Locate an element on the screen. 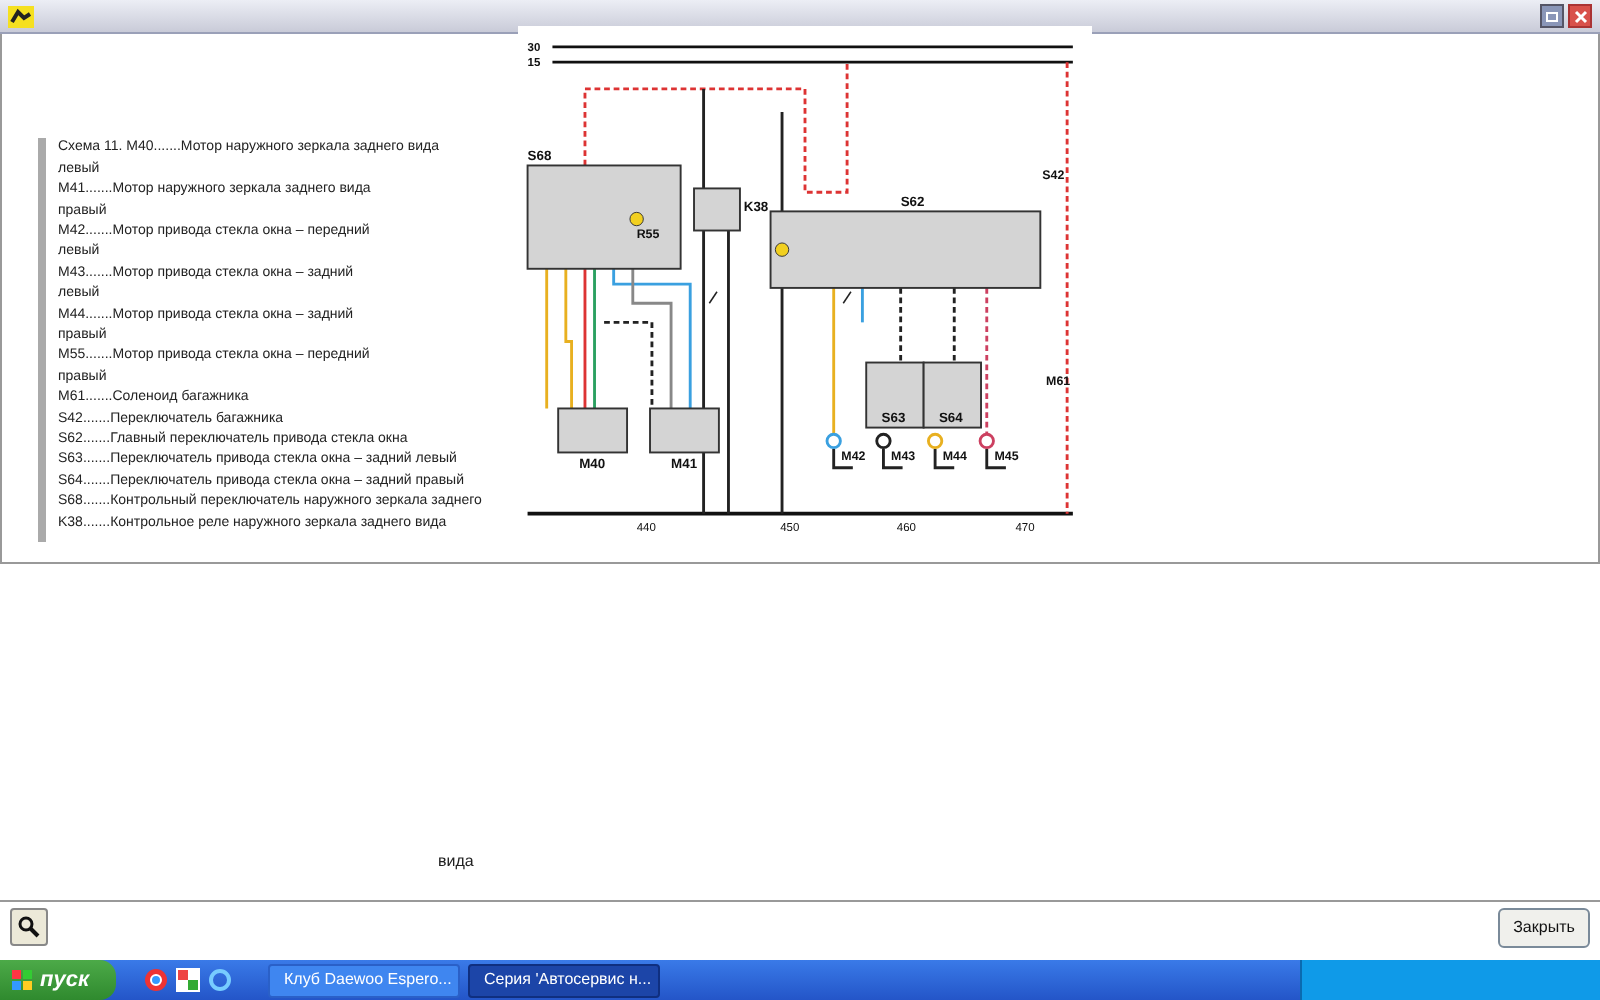 Image resolution: width=1600 pixels, height=1000 pixels. windows-logo-icon is located at coordinates (22, 980).